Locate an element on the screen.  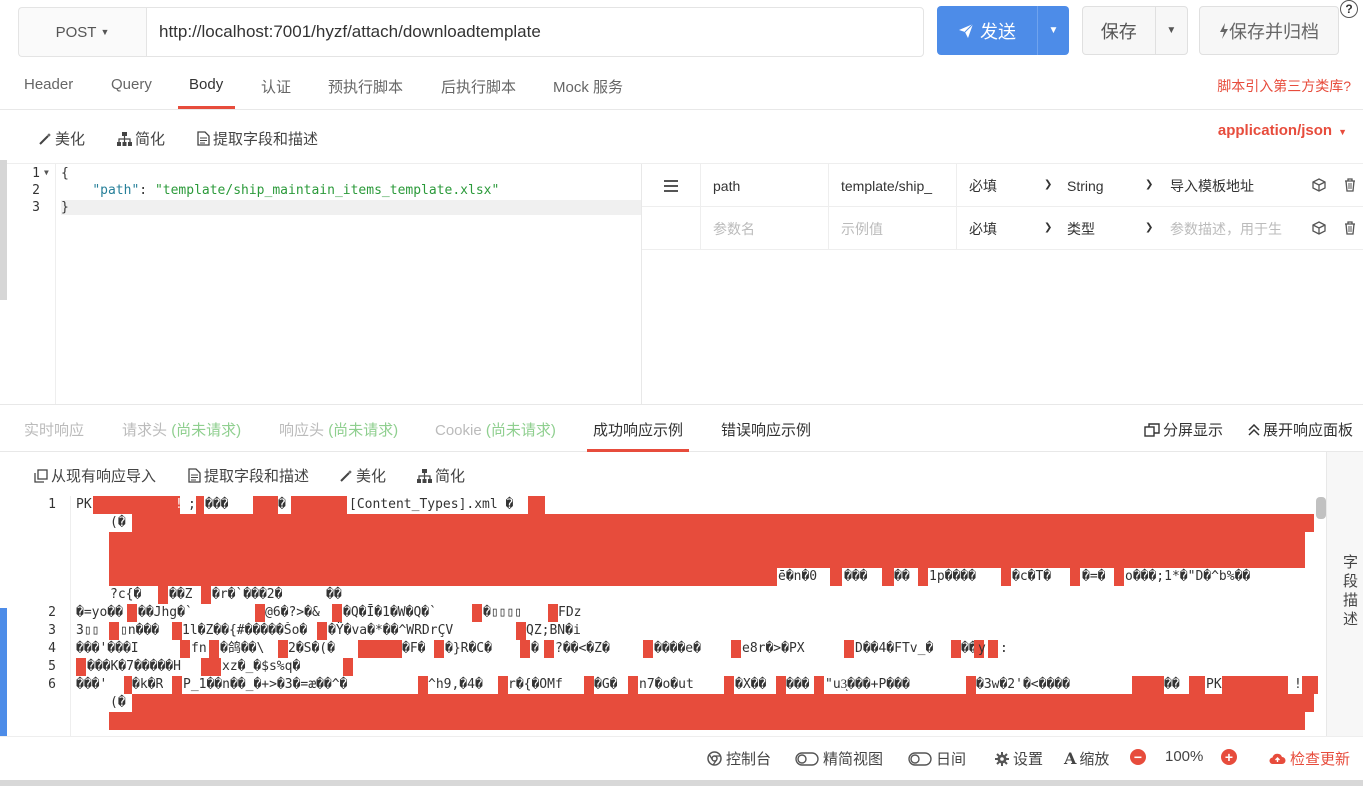
third-party-library-link: 脚本引入第三方类库? is located at coordinates (1284, 86).